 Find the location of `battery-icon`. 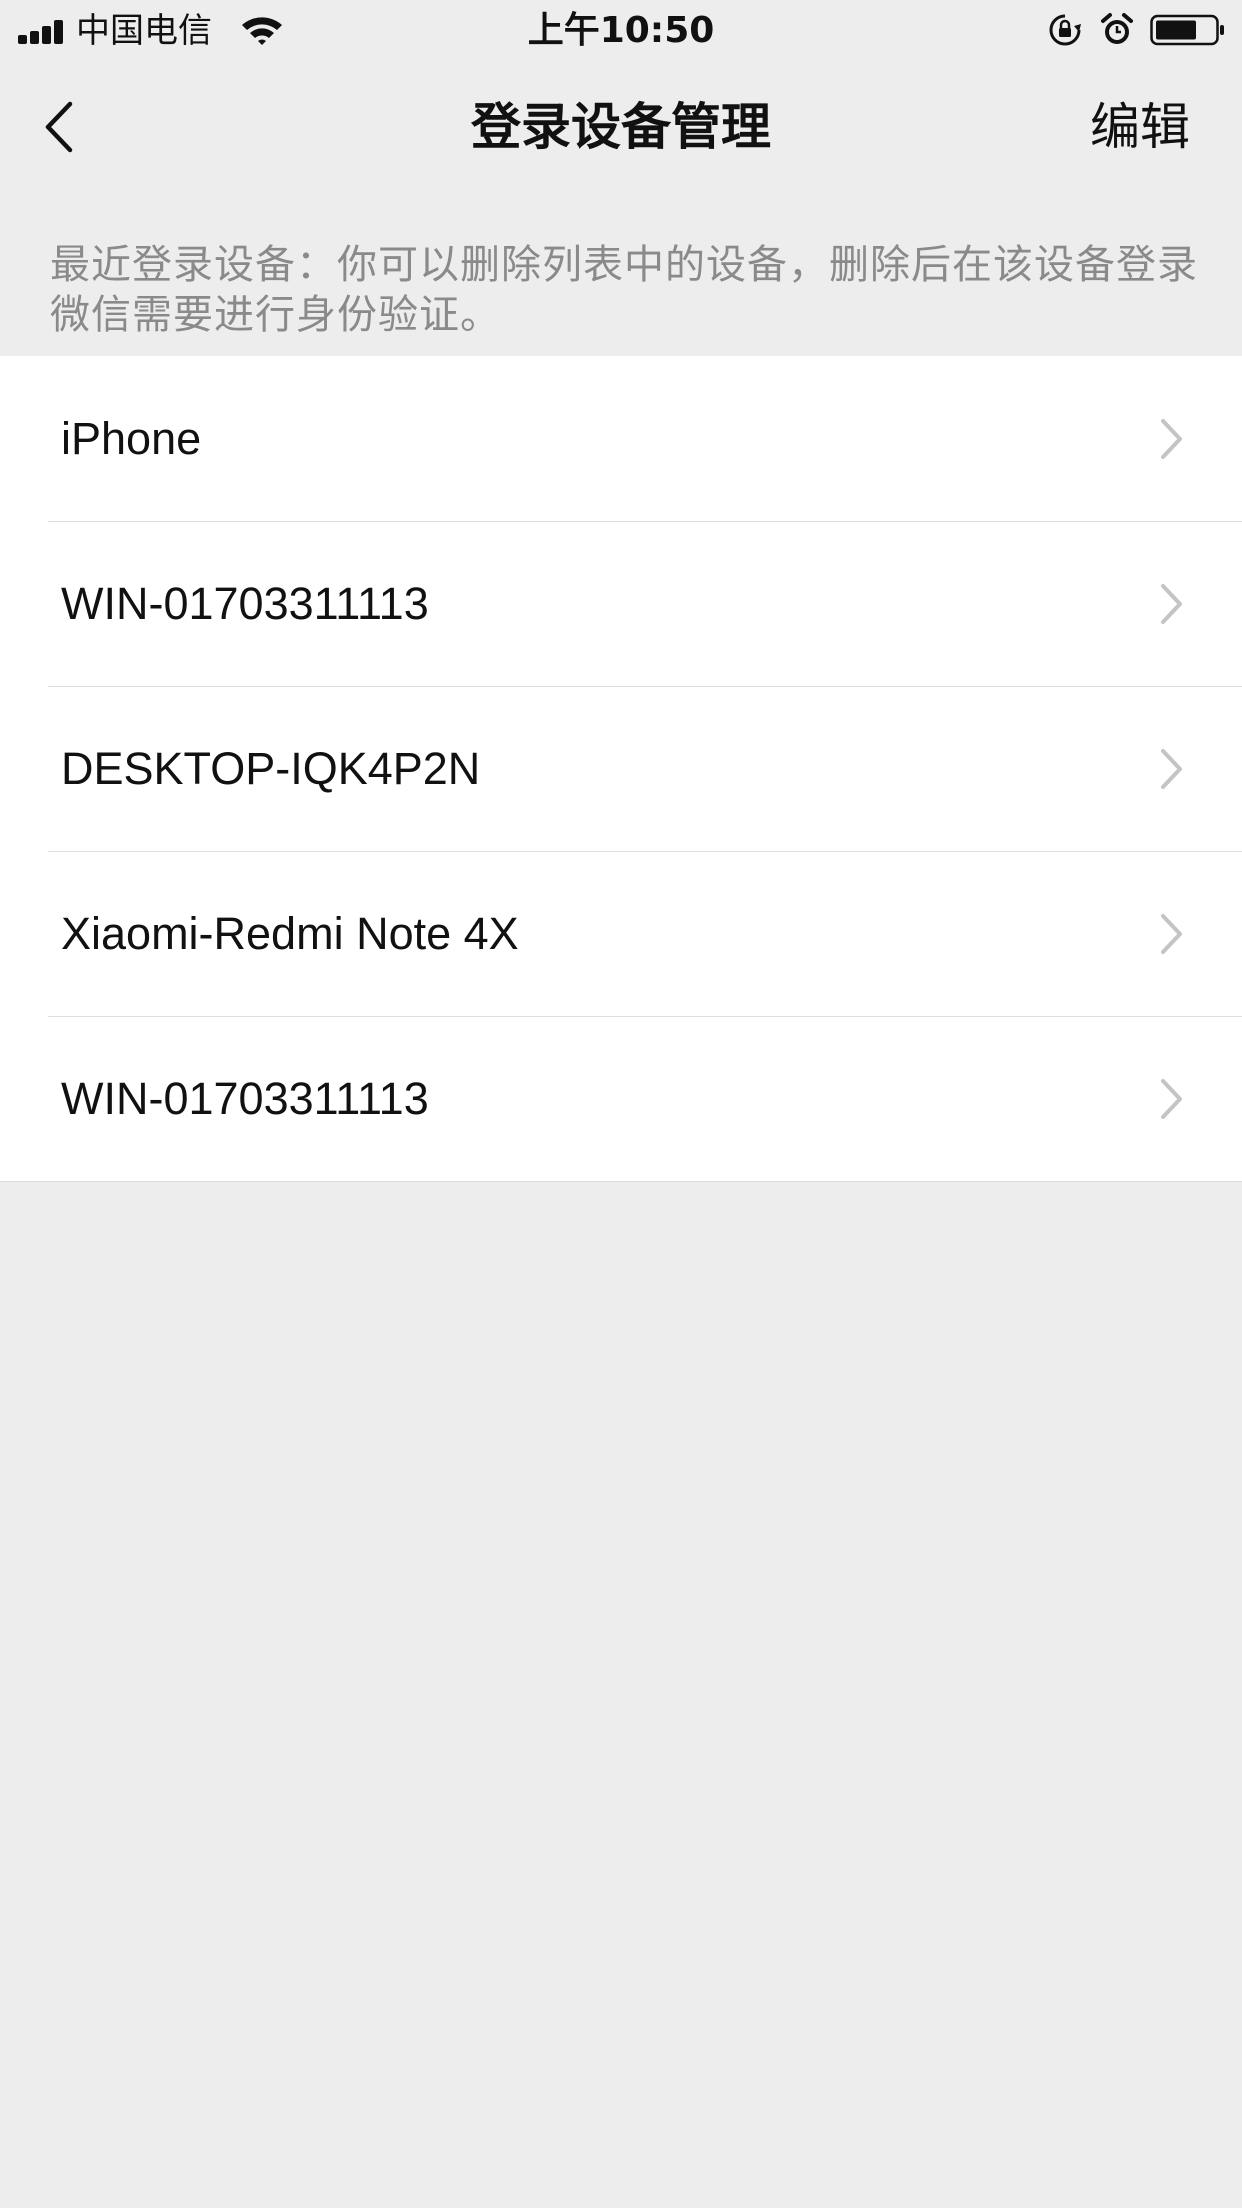

battery-icon is located at coordinates (1187, 30).